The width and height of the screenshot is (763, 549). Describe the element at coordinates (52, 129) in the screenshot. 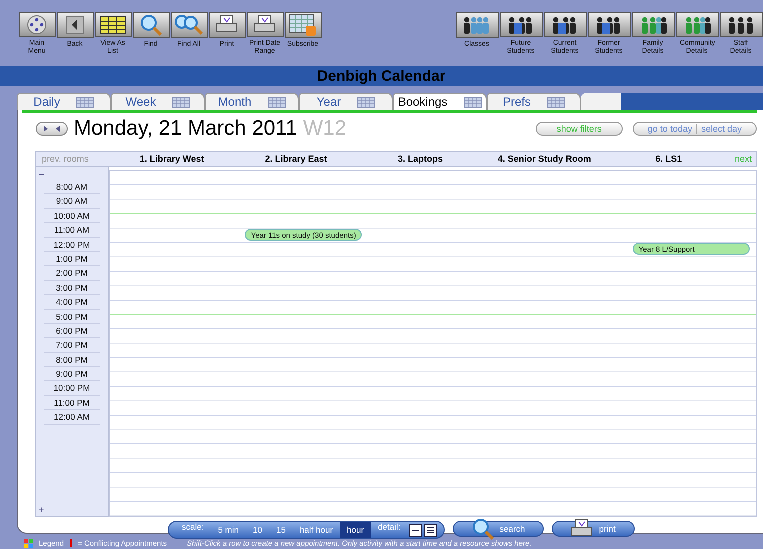

I see `prev-next-arrows-icon` at that location.